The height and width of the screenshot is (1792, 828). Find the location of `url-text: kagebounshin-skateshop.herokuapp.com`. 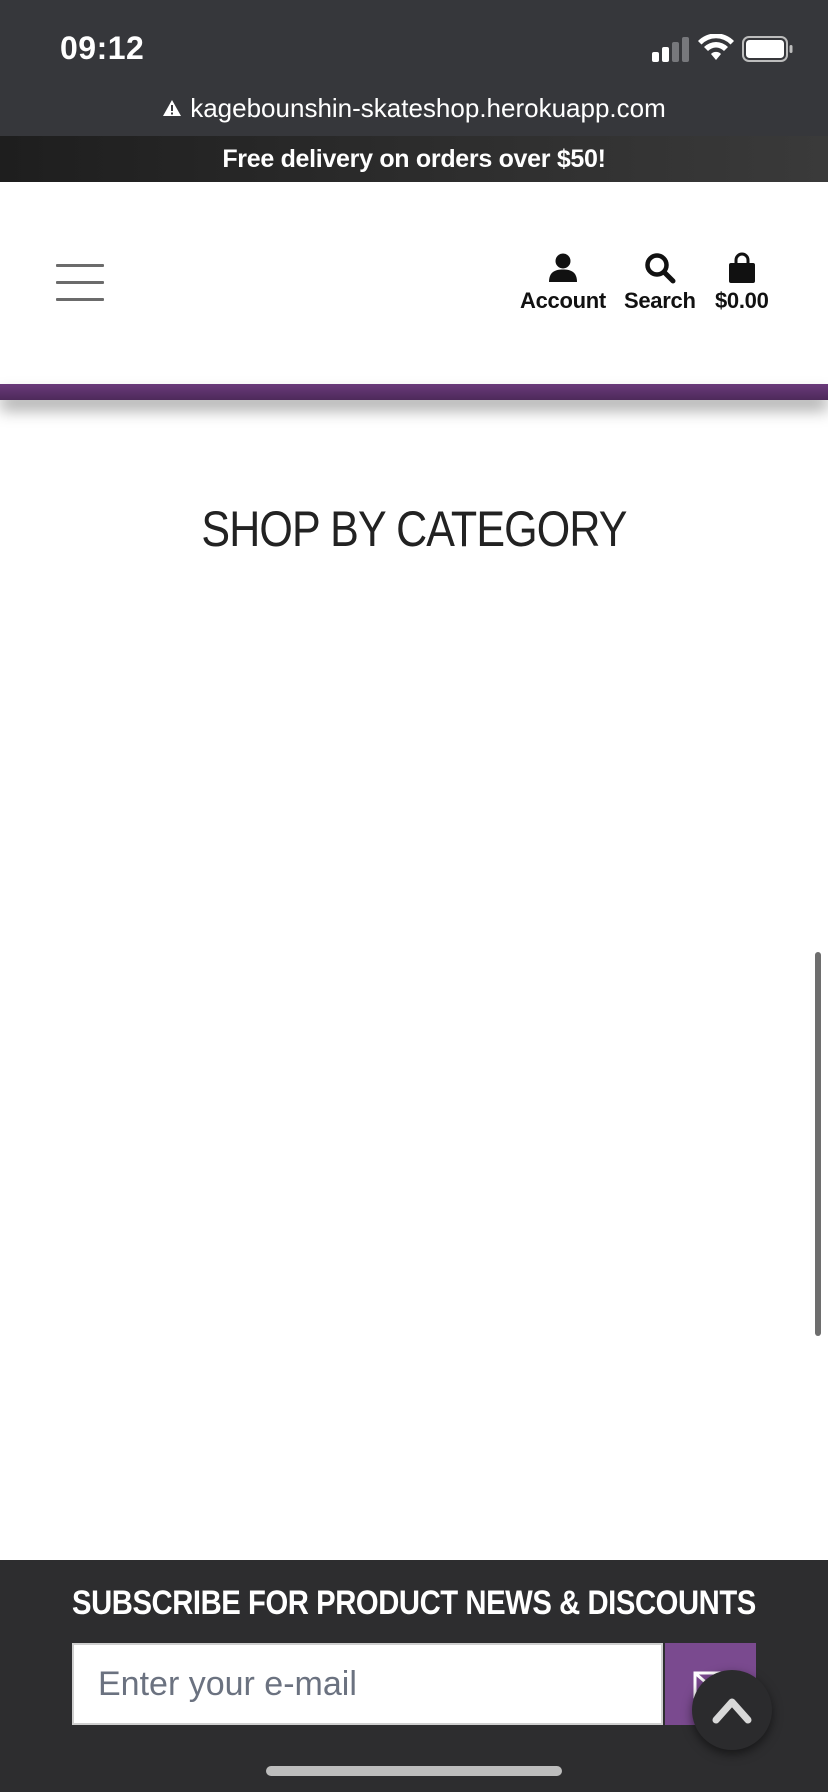

url-text: kagebounshin-skateshop.herokuapp.com is located at coordinates (428, 107).